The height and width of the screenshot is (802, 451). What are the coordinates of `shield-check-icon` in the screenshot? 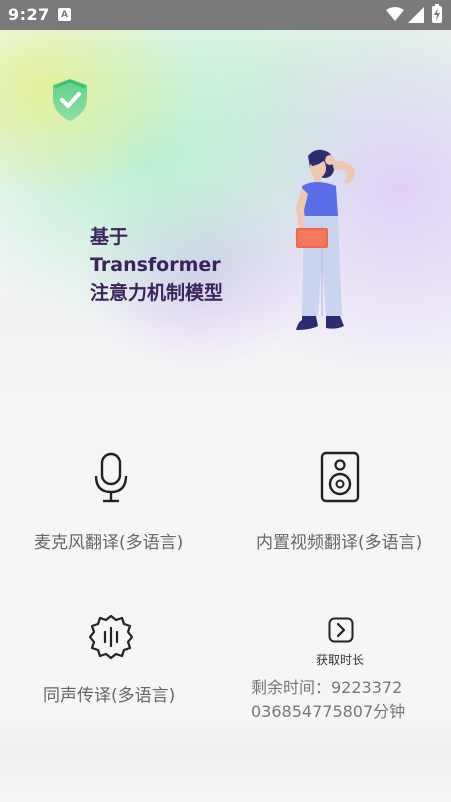 It's located at (70, 100).